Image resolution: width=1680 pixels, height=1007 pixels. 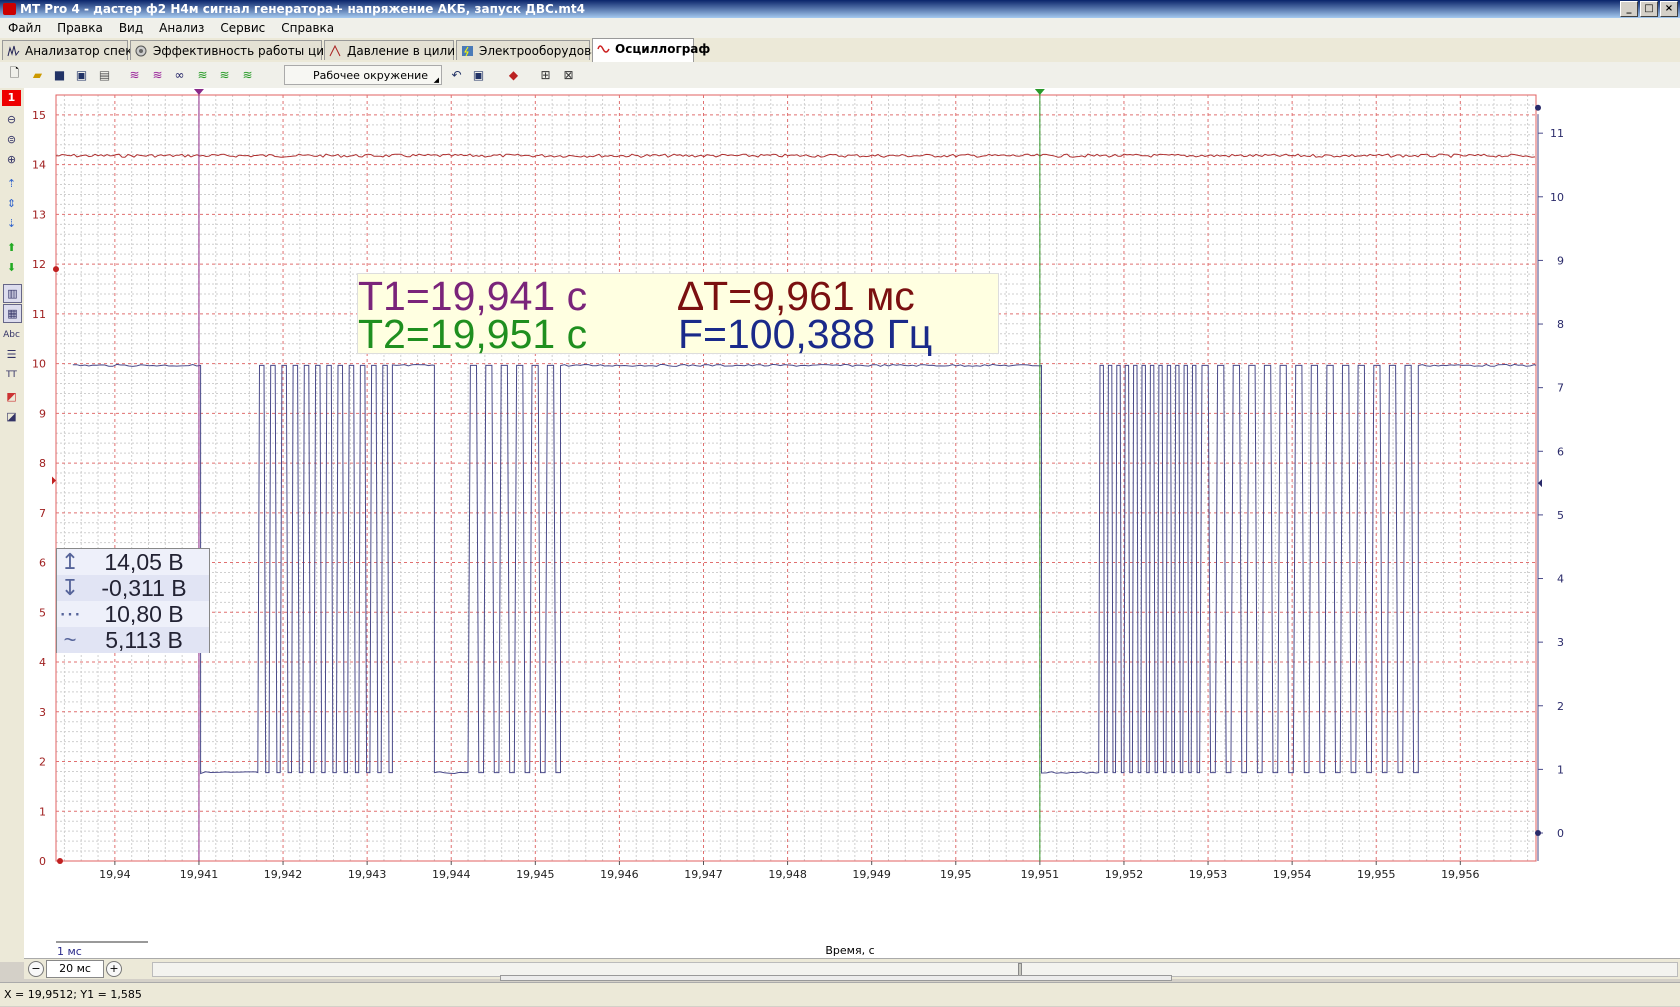 I want to click on menu-edit: Правка, so click(x=80, y=28).